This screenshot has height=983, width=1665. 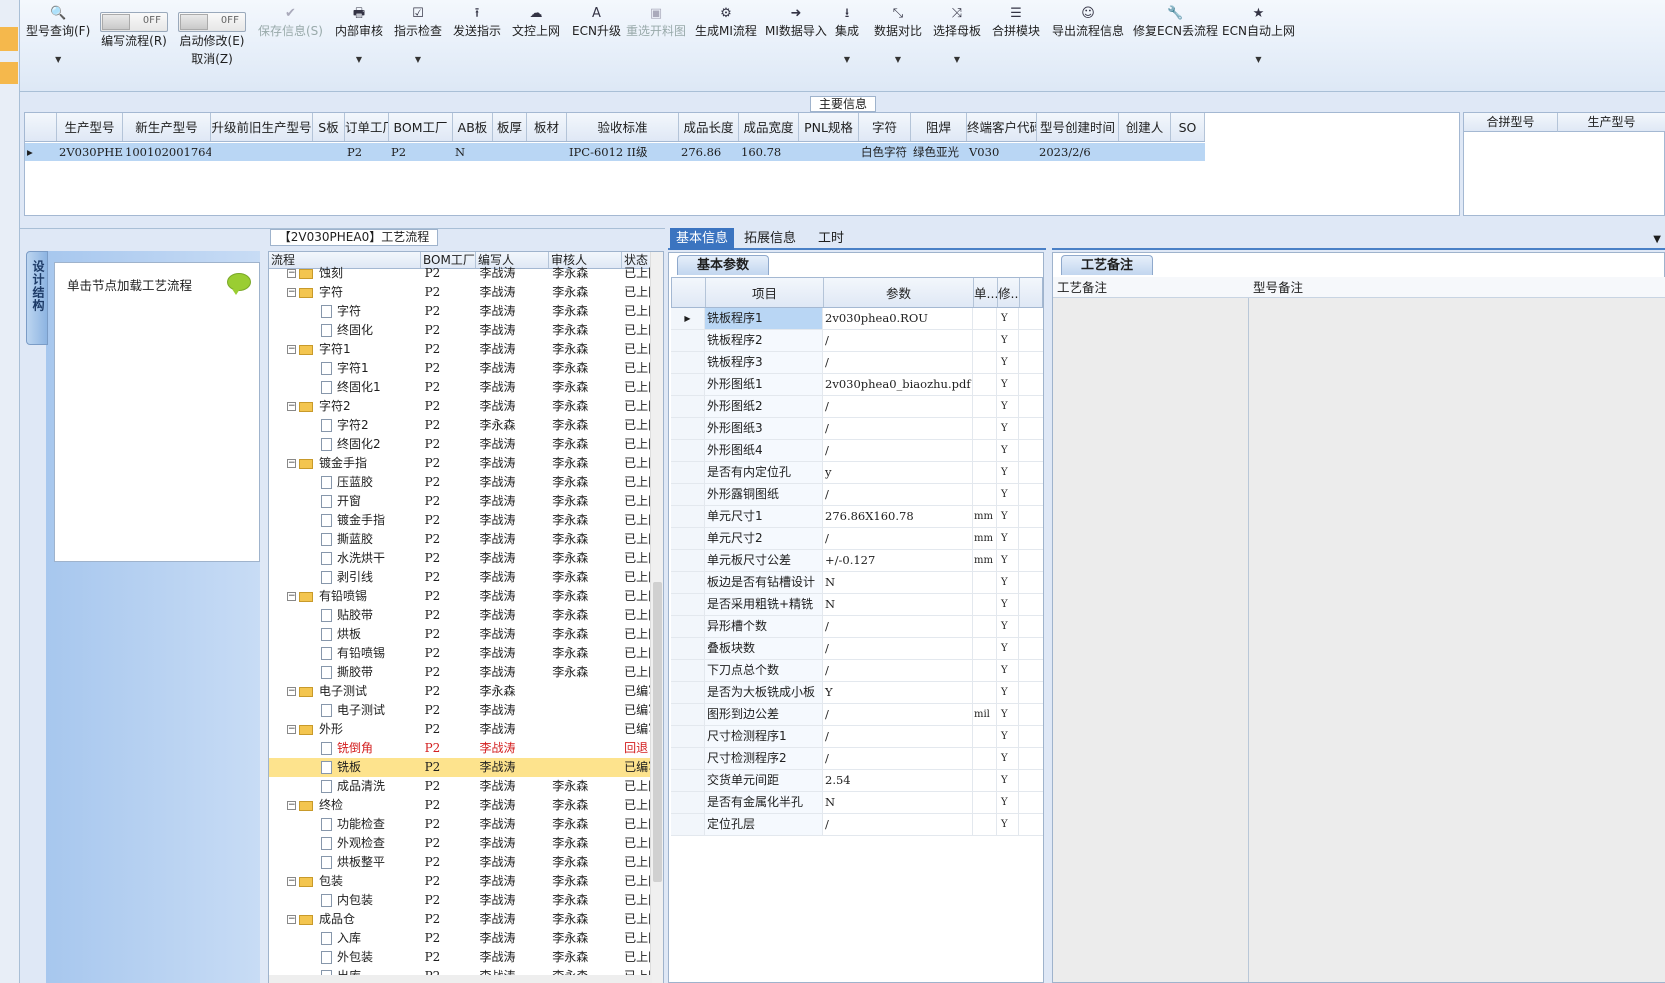 I want to click on tree-row: − 字符 P2 李战涛 李永森 已上网, so click(x=460, y=292).